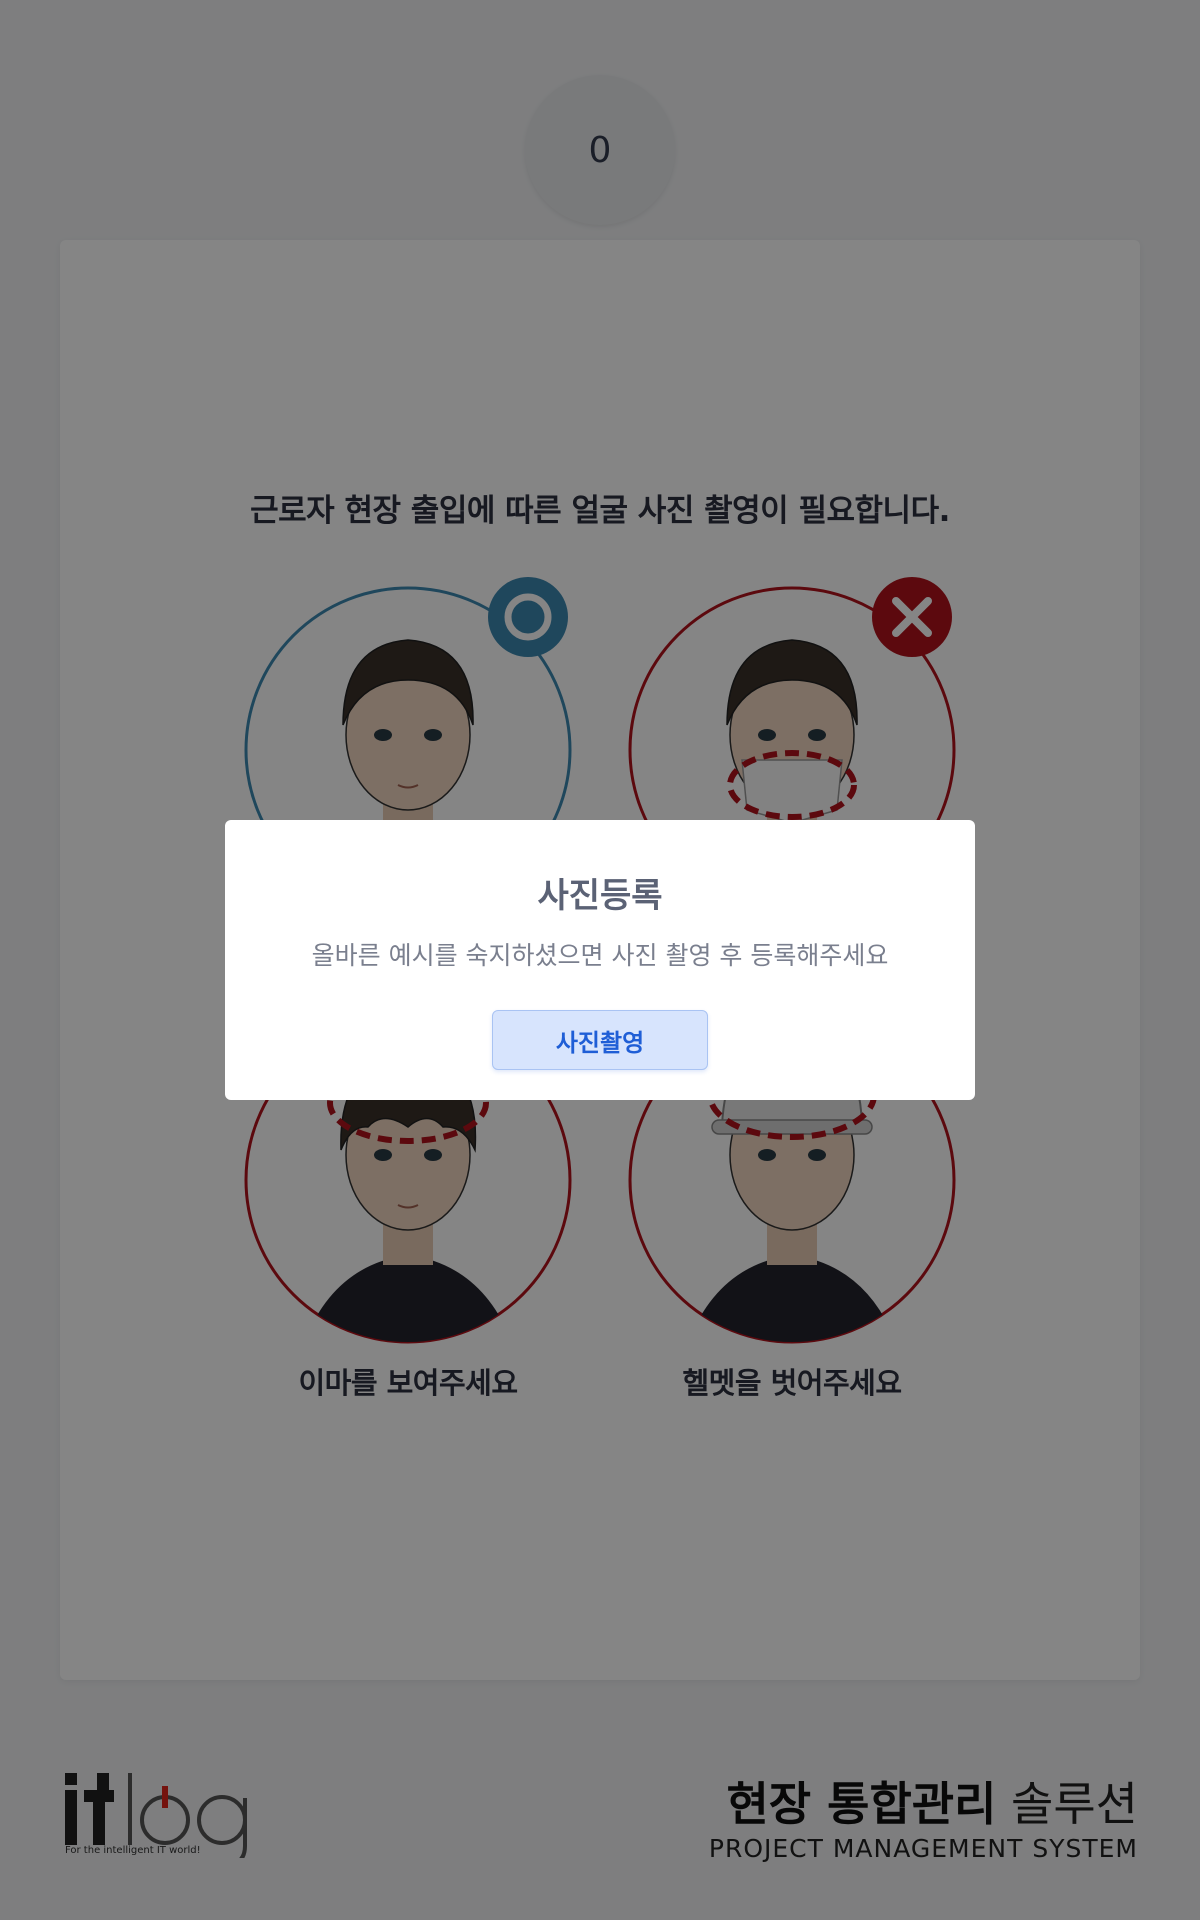 Image resolution: width=1200 pixels, height=1920 pixels. Describe the element at coordinates (600, 896) in the screenshot. I see `dialog-title: 사진등록` at that location.